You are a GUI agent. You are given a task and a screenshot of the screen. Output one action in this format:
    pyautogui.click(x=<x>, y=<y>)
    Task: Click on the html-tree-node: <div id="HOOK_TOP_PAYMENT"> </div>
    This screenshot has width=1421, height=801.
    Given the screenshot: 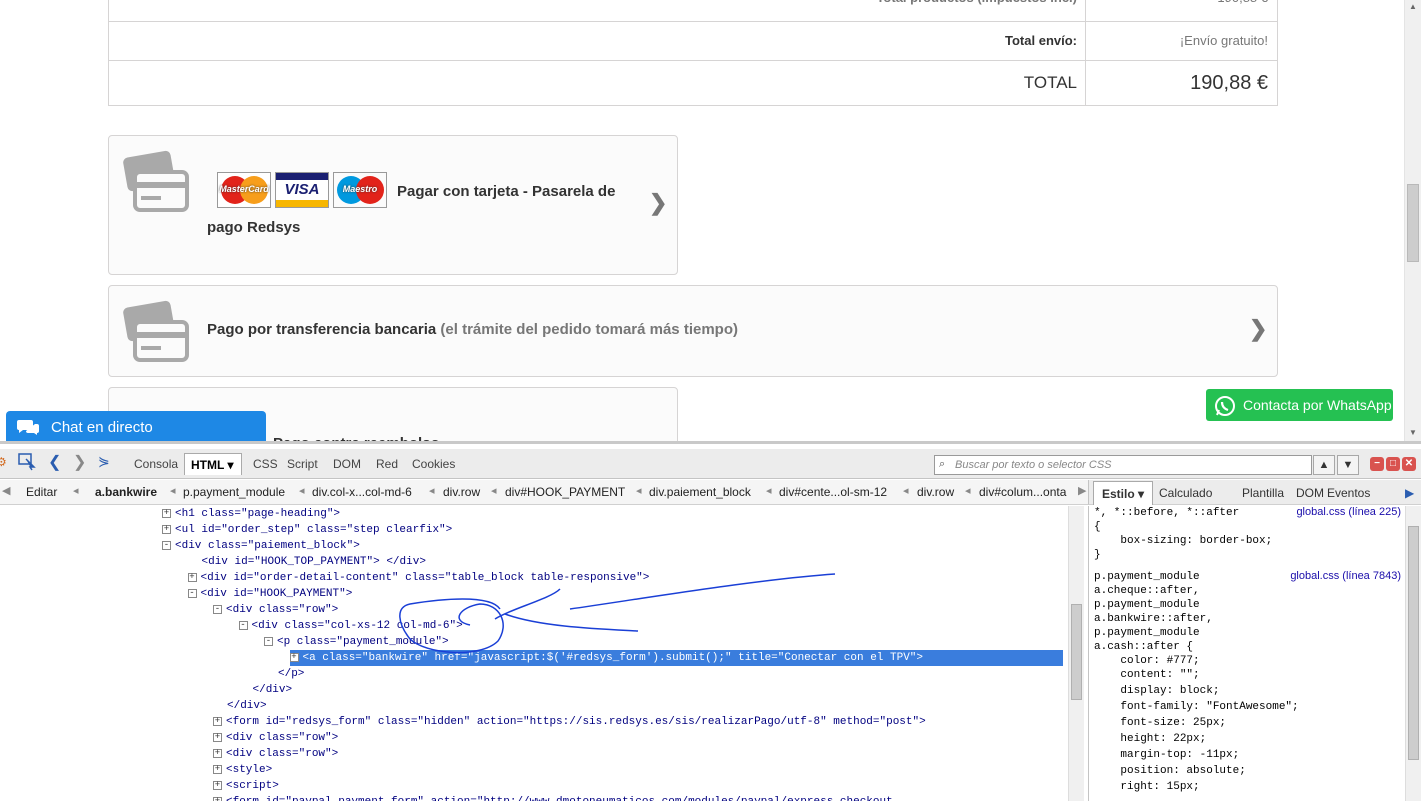 What is the action you would take?
    pyautogui.click(x=314, y=562)
    